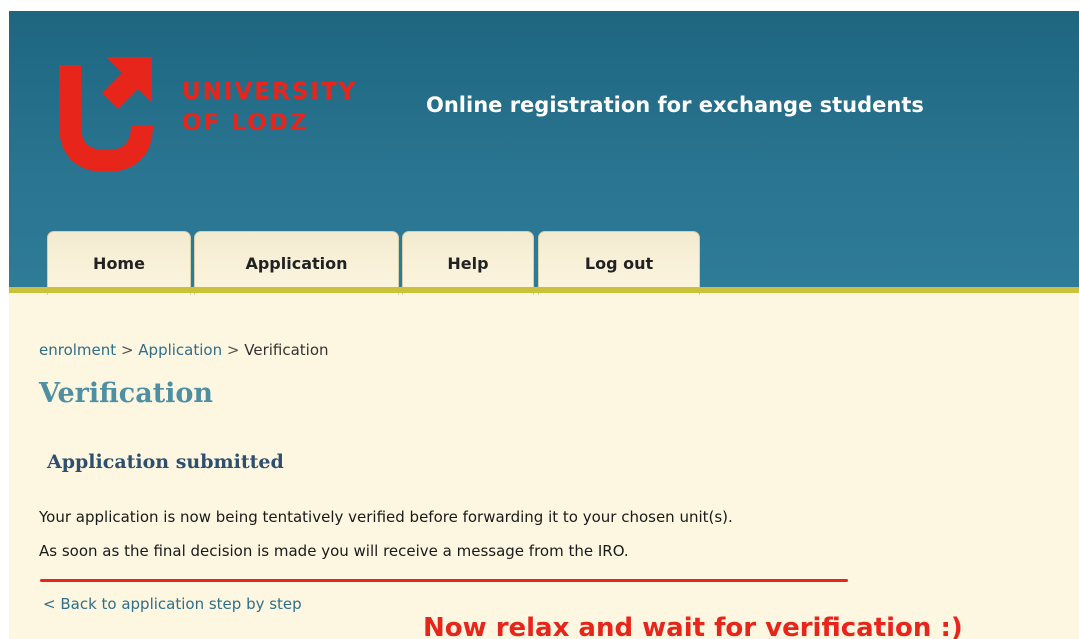 This screenshot has height=639, width=1079. Describe the element at coordinates (269, 108) in the screenshot. I see `university-logo-text: UNIVERSITY OF LODZ` at that location.